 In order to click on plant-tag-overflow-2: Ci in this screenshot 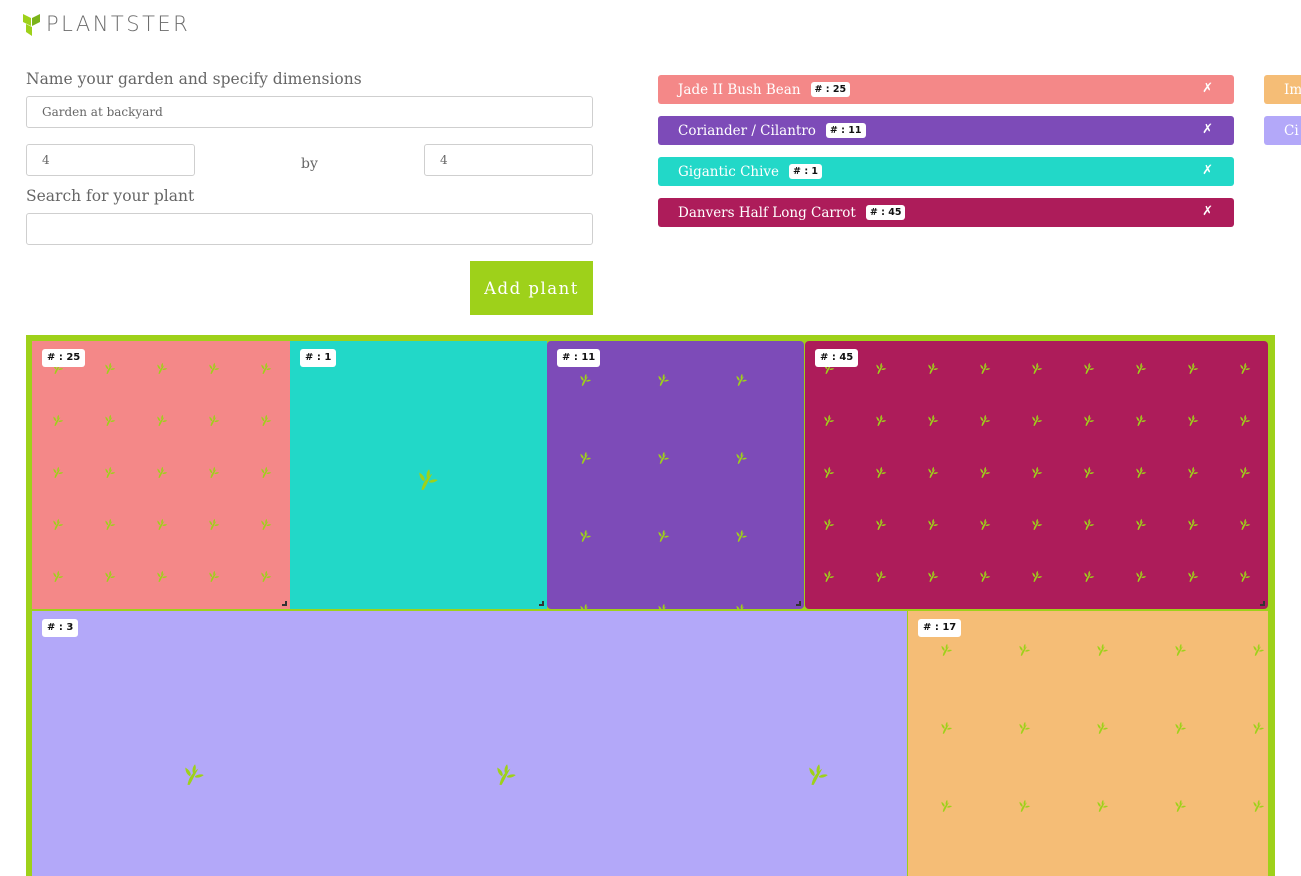, I will do `click(1282, 130)`.